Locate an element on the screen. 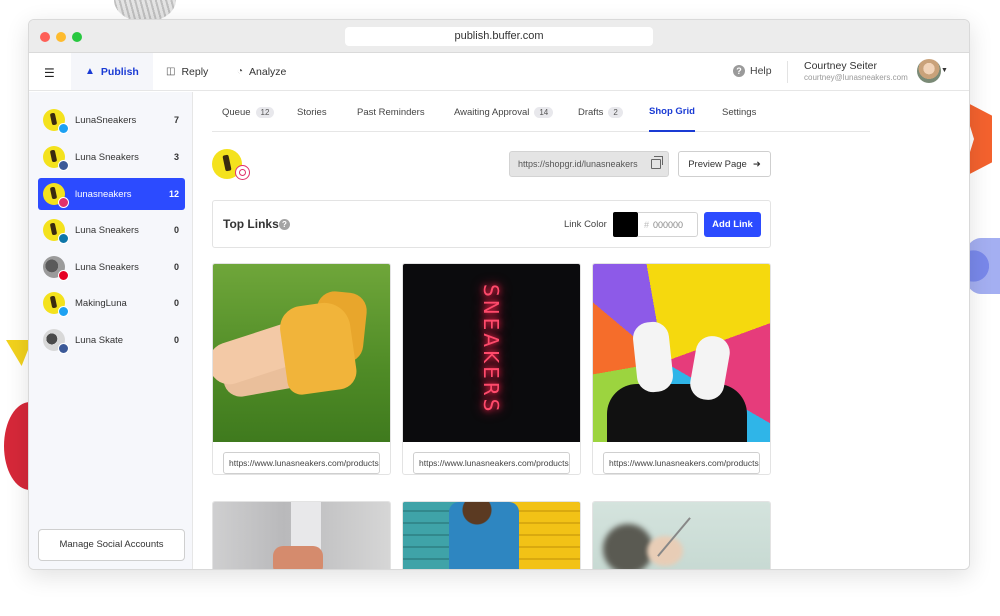 Image resolution: width=1000 pixels, height=616 pixels. tab-shop-grid: Shop Grid is located at coordinates (672, 112).